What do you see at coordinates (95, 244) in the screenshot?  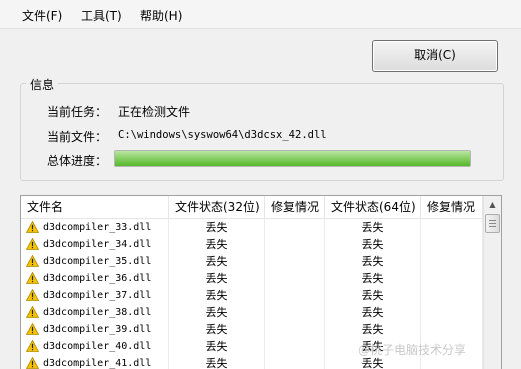 I see `file-name: d3dcompiler_34.dll` at bounding box center [95, 244].